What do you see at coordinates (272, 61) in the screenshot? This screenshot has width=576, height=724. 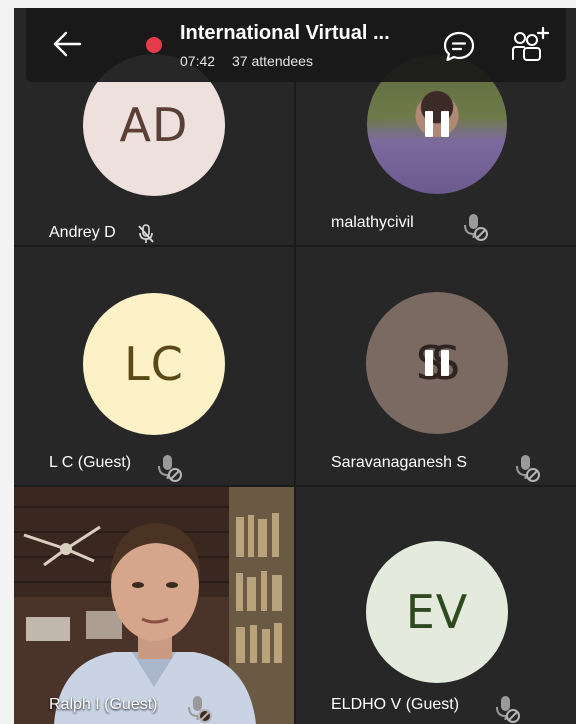 I see `attendee-count: 37 attendees` at bounding box center [272, 61].